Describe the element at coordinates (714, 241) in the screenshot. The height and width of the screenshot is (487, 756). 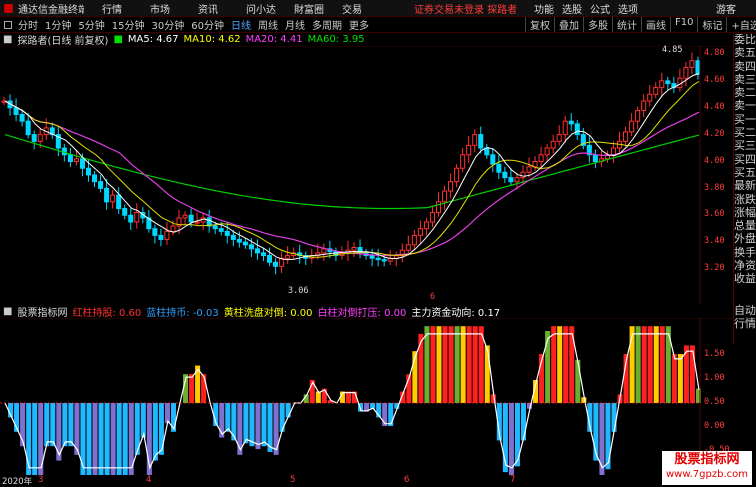
I see `price-tick: 3.40` at that location.